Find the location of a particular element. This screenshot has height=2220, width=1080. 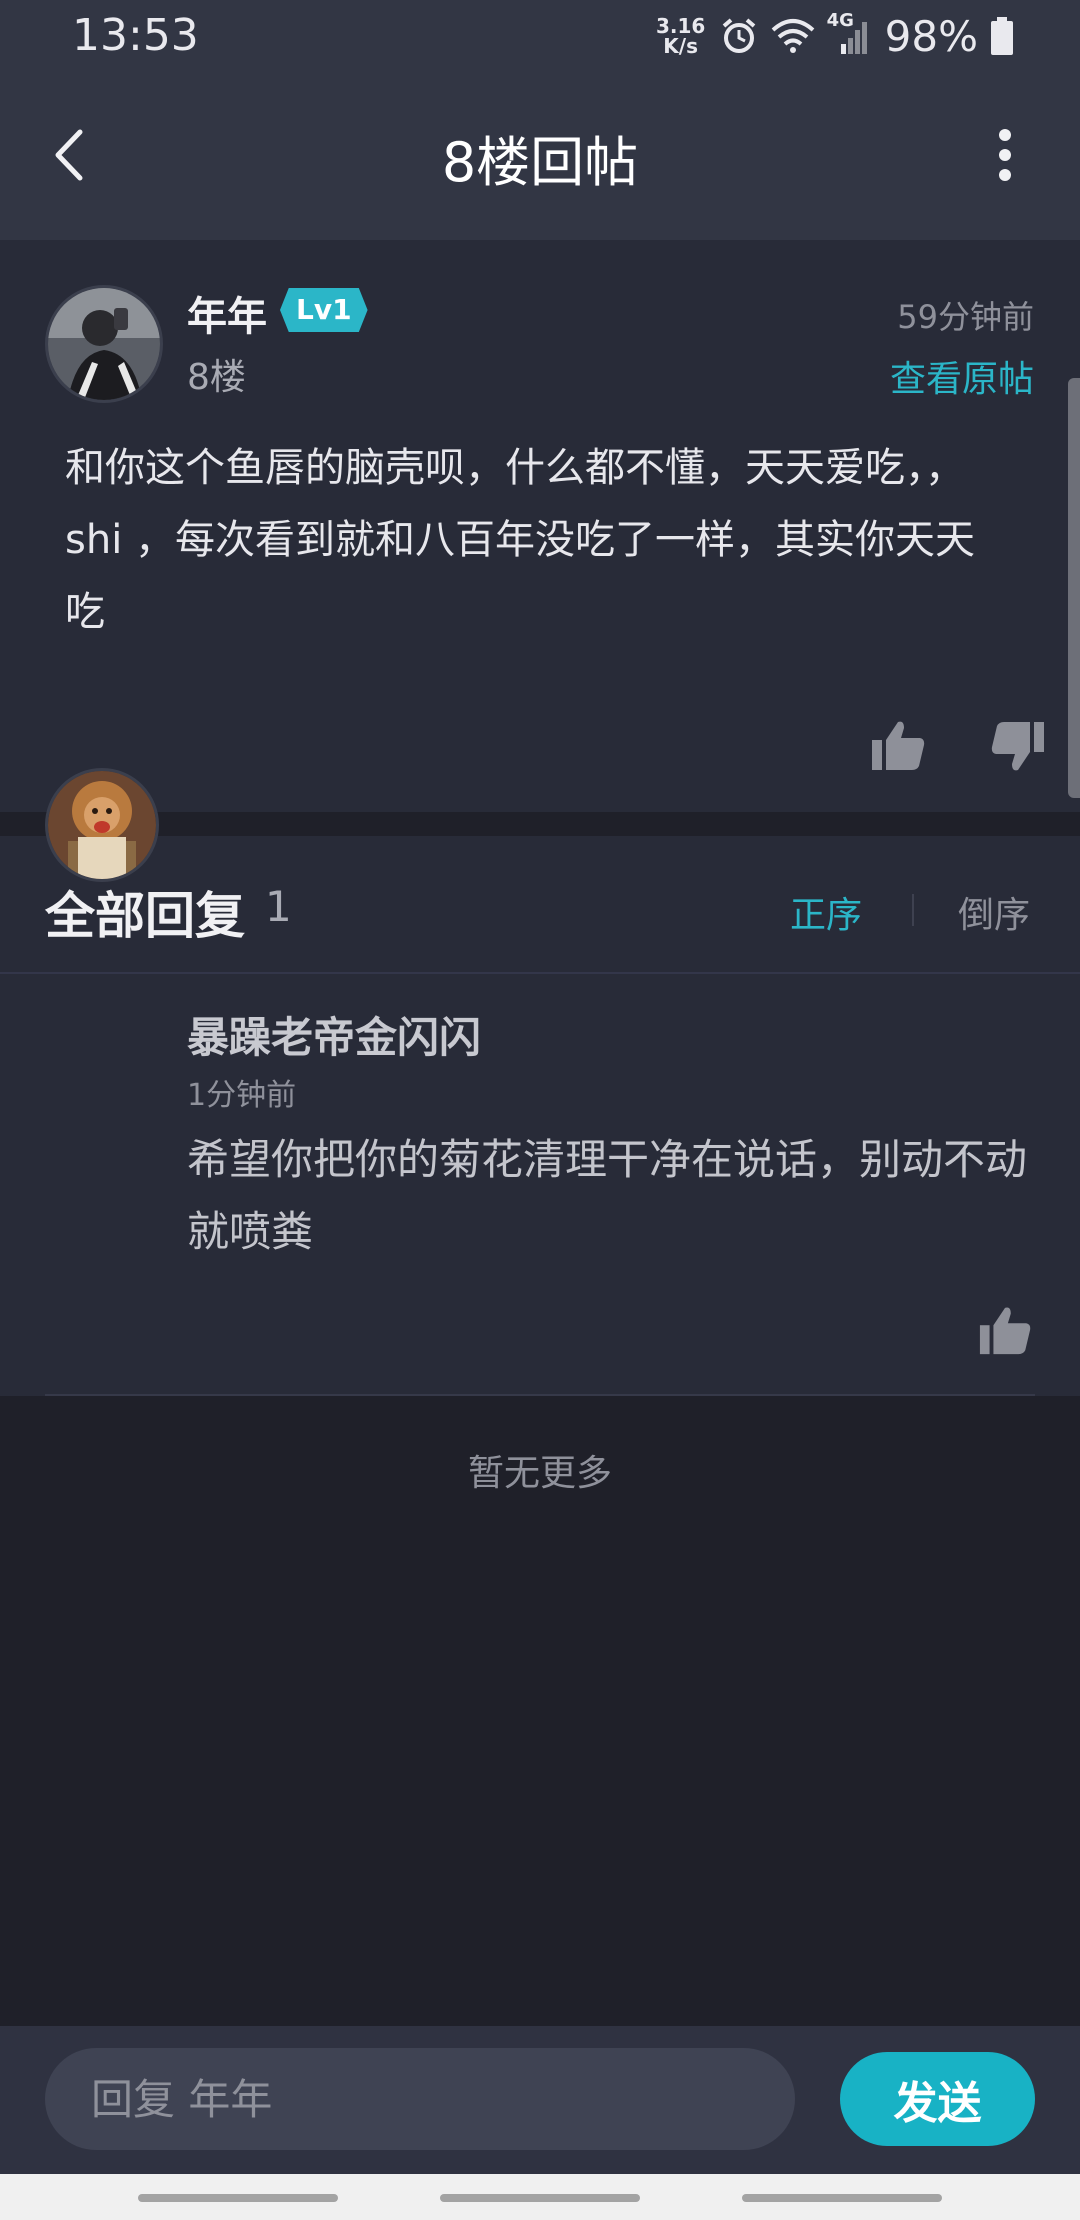

replies-count: 1 is located at coordinates (278, 906).